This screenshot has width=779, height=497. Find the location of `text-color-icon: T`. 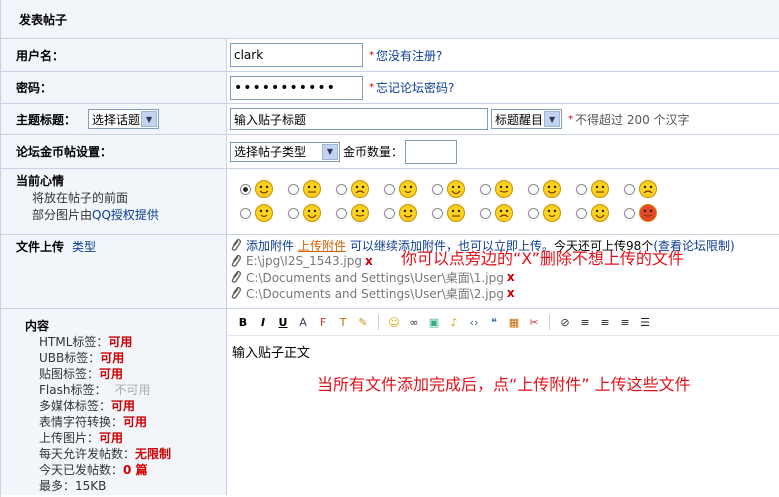

text-color-icon: T is located at coordinates (343, 322).